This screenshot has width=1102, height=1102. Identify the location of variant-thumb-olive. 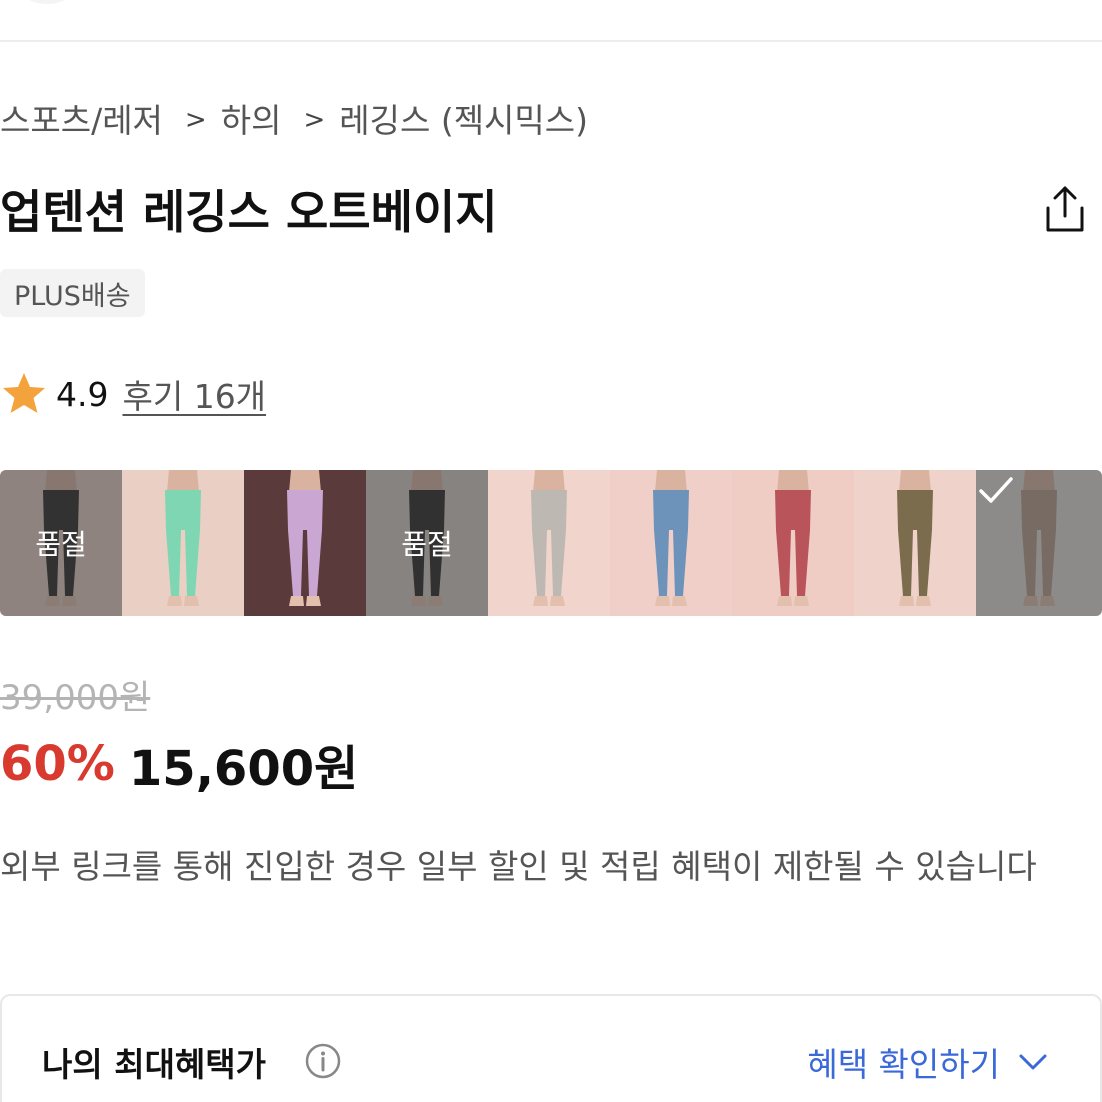
(915, 543).